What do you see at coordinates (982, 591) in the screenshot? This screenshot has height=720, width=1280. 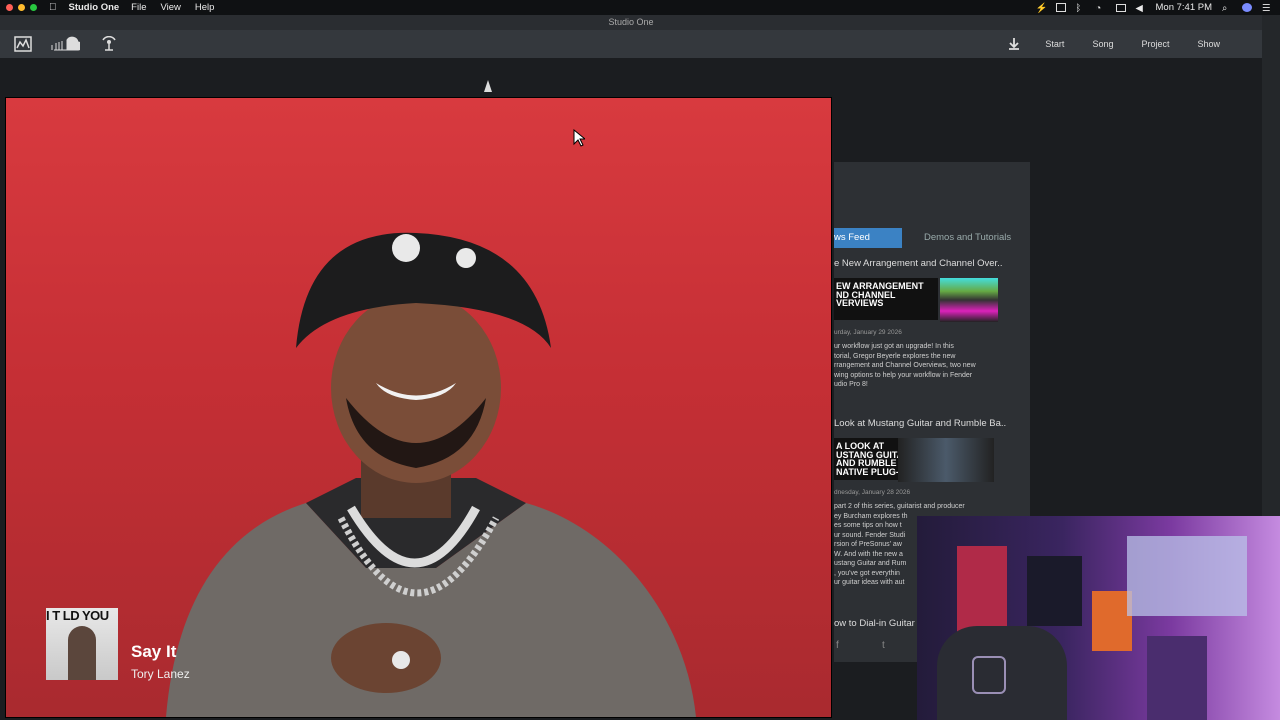 I see `poster-image` at bounding box center [982, 591].